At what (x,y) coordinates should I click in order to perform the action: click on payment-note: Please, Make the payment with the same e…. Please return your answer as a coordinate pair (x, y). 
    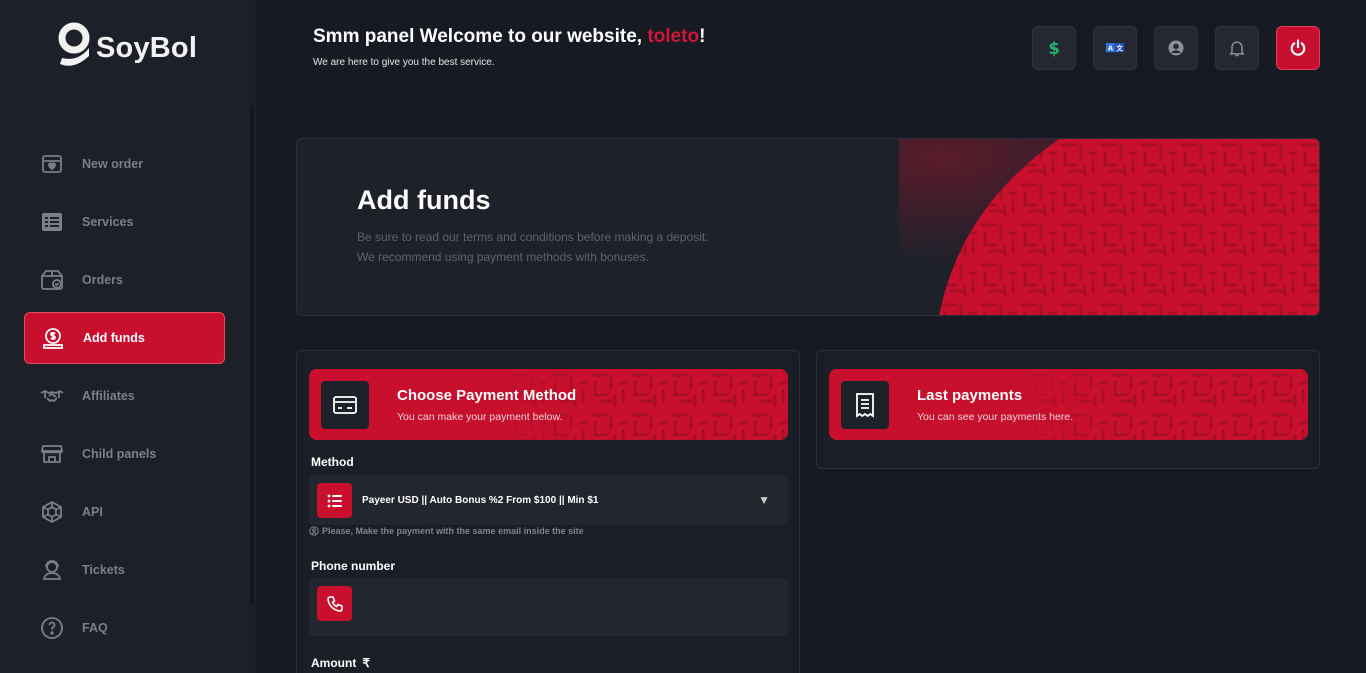
    Looking at the image, I should click on (446, 531).